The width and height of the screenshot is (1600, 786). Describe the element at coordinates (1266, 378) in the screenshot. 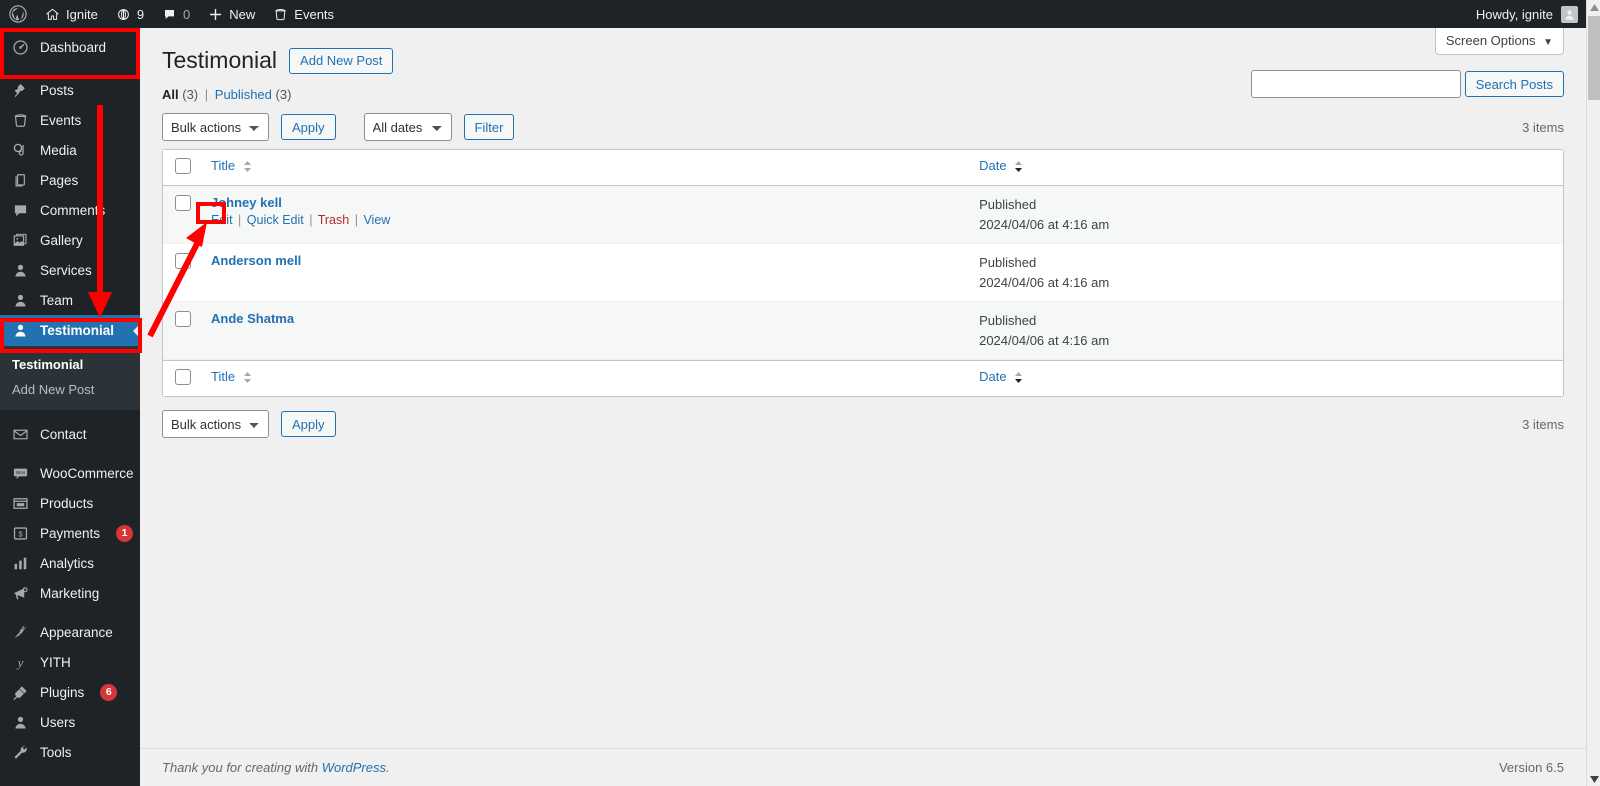

I see `column-header-date-bottom: Date` at that location.